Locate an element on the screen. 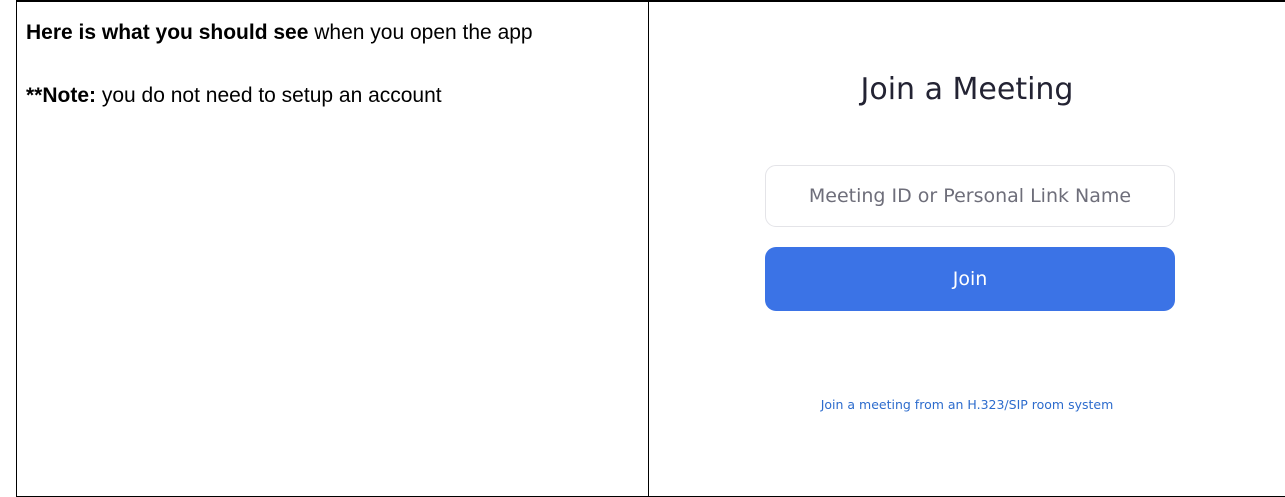 Image resolution: width=1285 pixels, height=497 pixels. intro-bold-text: Here is what you should see is located at coordinates (167, 32).